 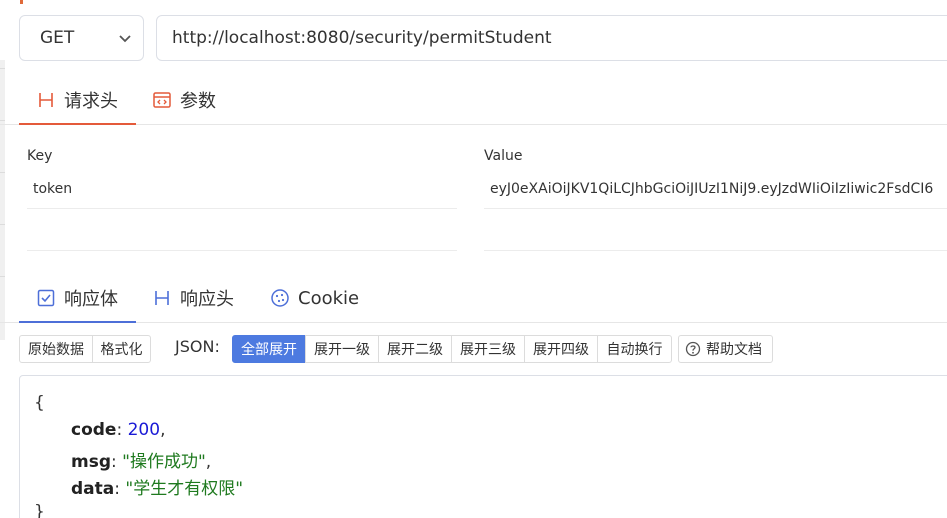 I want to click on expand-all-button: 全部展开, so click(x=269, y=349).